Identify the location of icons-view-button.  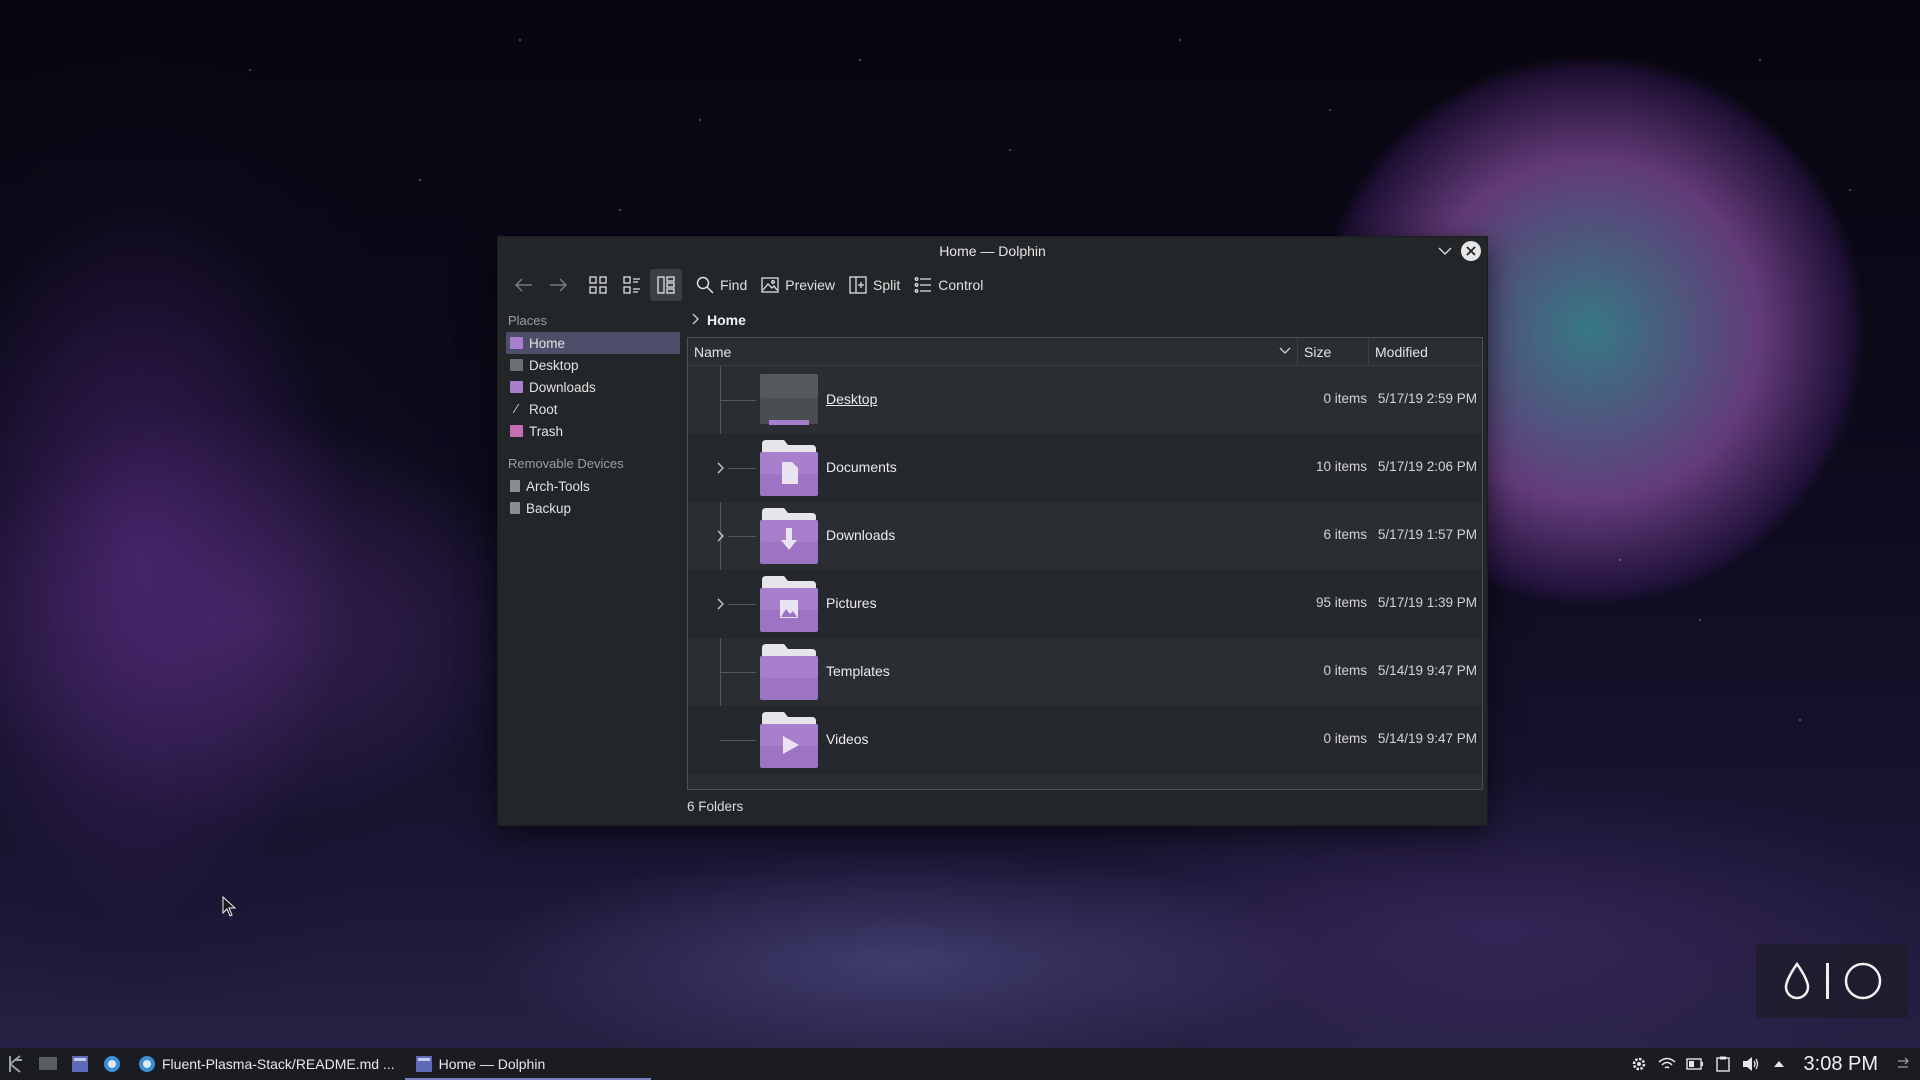
(598, 285).